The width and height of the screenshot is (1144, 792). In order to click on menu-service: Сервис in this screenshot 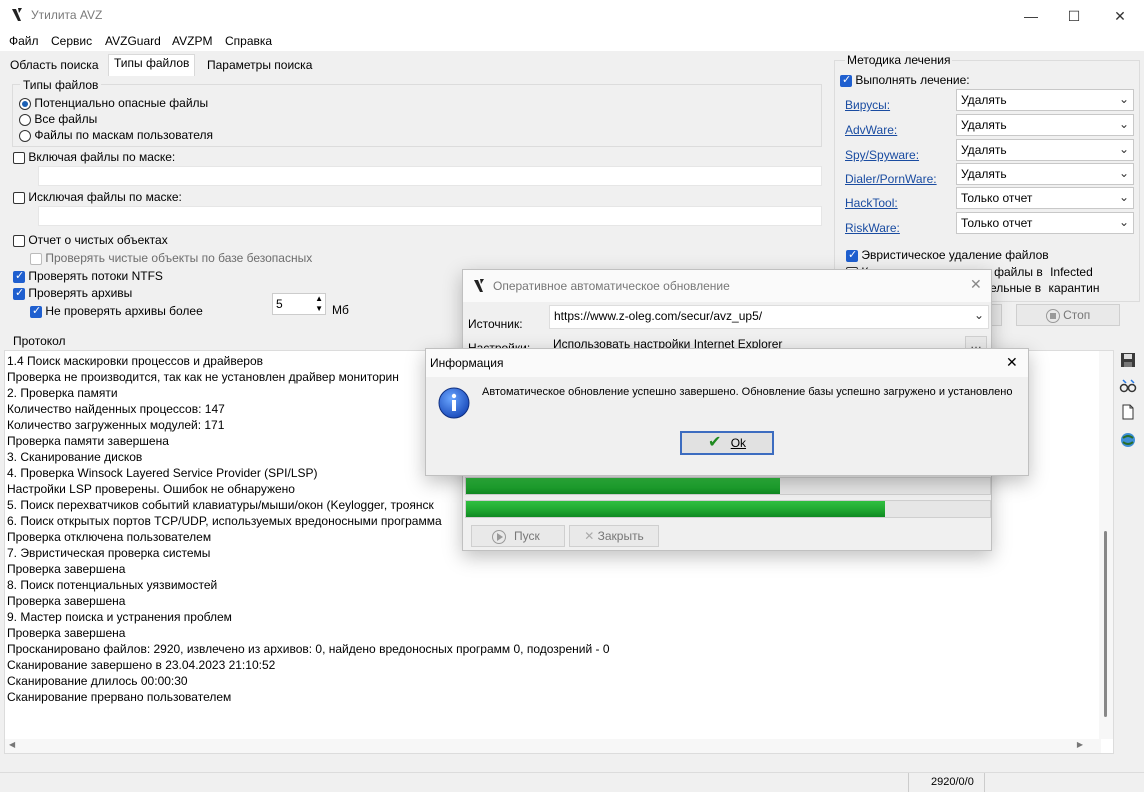, I will do `click(71, 41)`.